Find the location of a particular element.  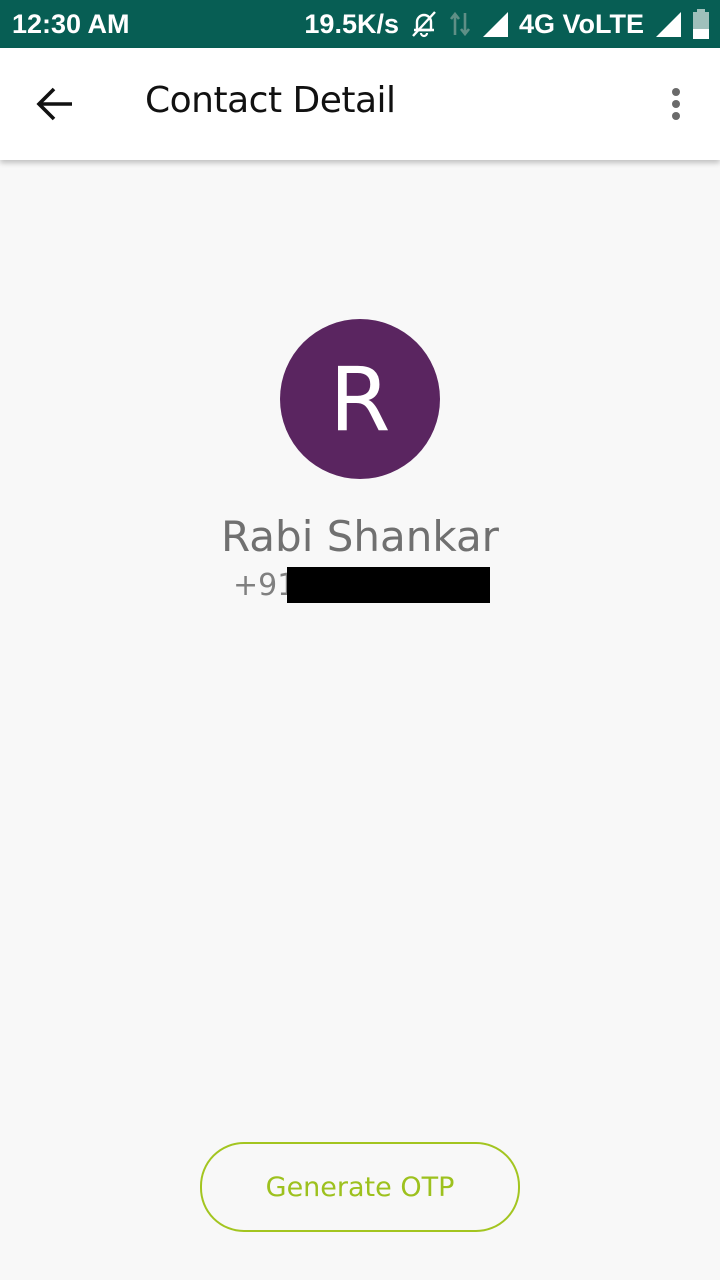

network-label: 4G VoLTE is located at coordinates (581, 23).